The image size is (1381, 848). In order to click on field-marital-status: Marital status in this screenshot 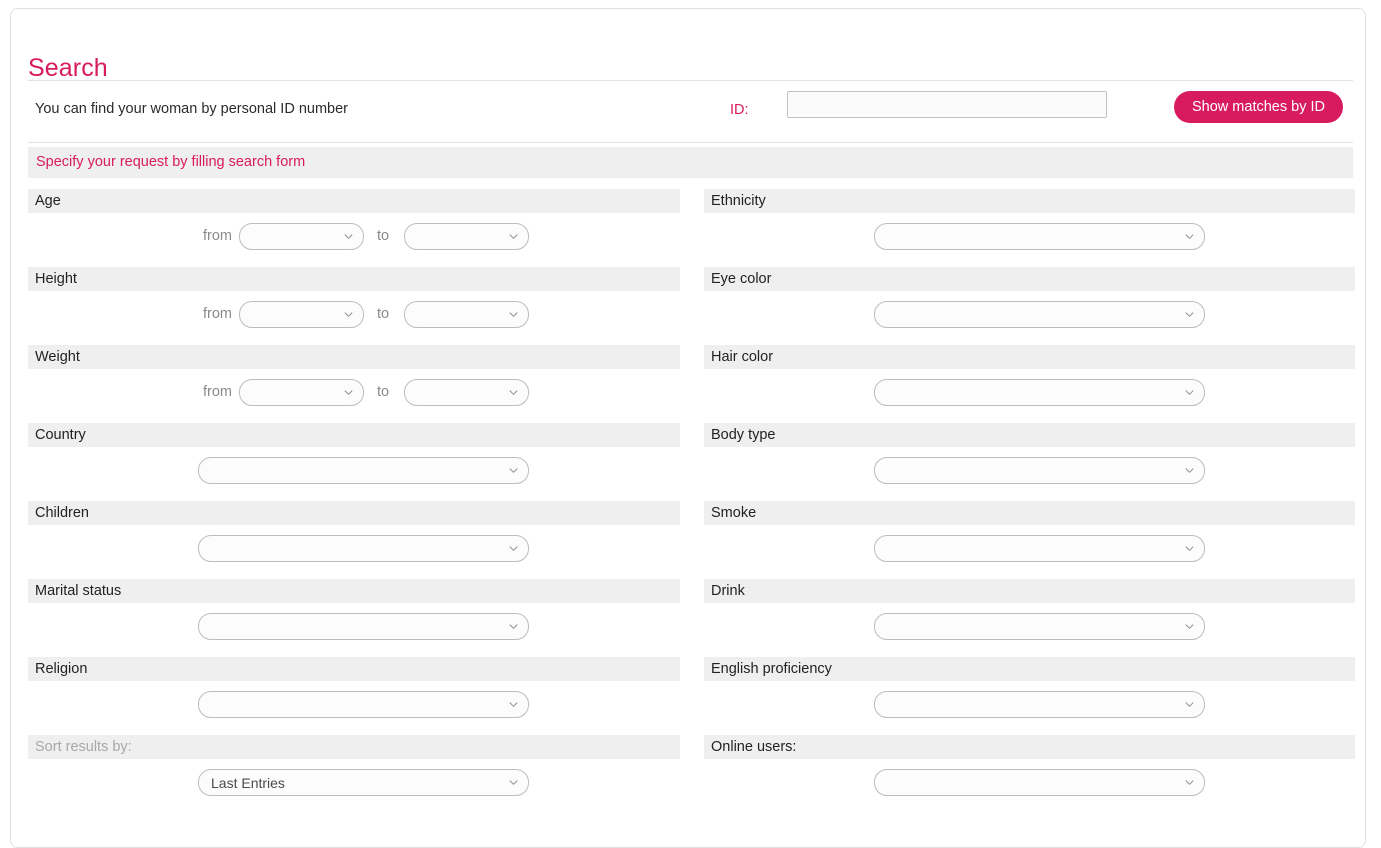, I will do `click(354, 618)`.